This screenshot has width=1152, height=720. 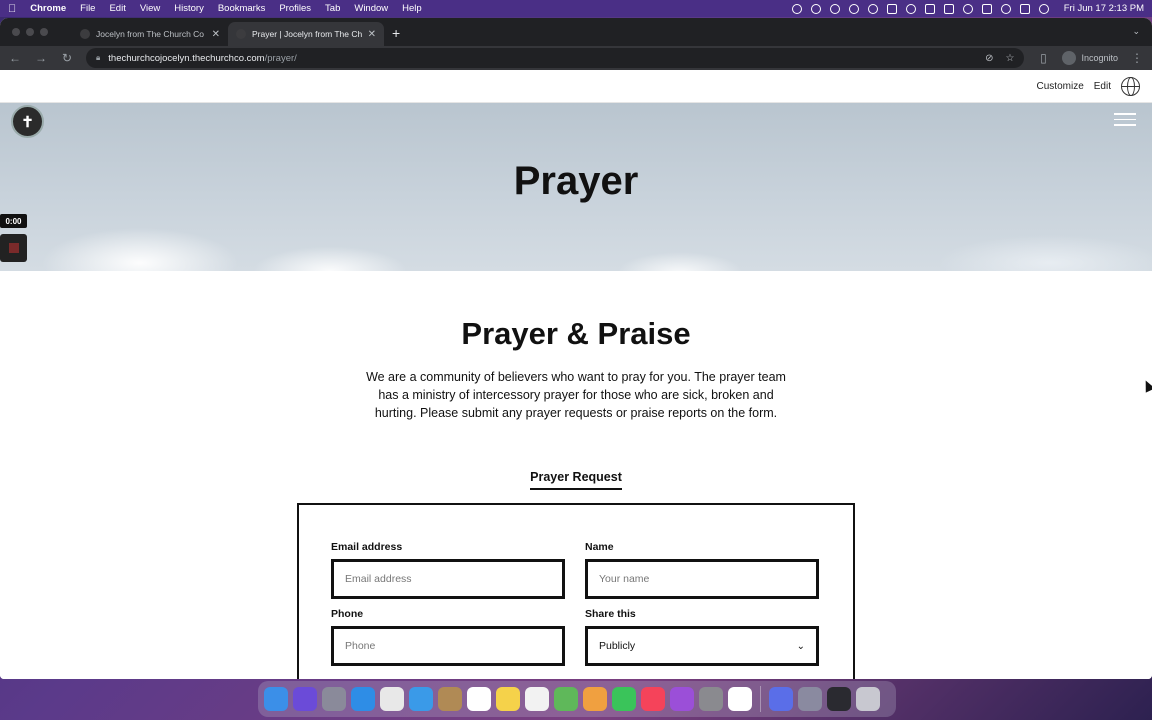 I want to click on play-icon, so click(x=872, y=8).